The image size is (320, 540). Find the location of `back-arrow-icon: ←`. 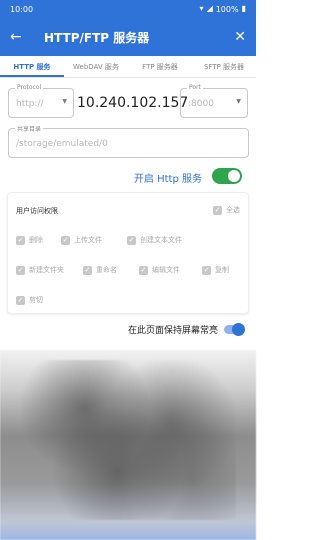

back-arrow-icon: ← is located at coordinates (19, 37).